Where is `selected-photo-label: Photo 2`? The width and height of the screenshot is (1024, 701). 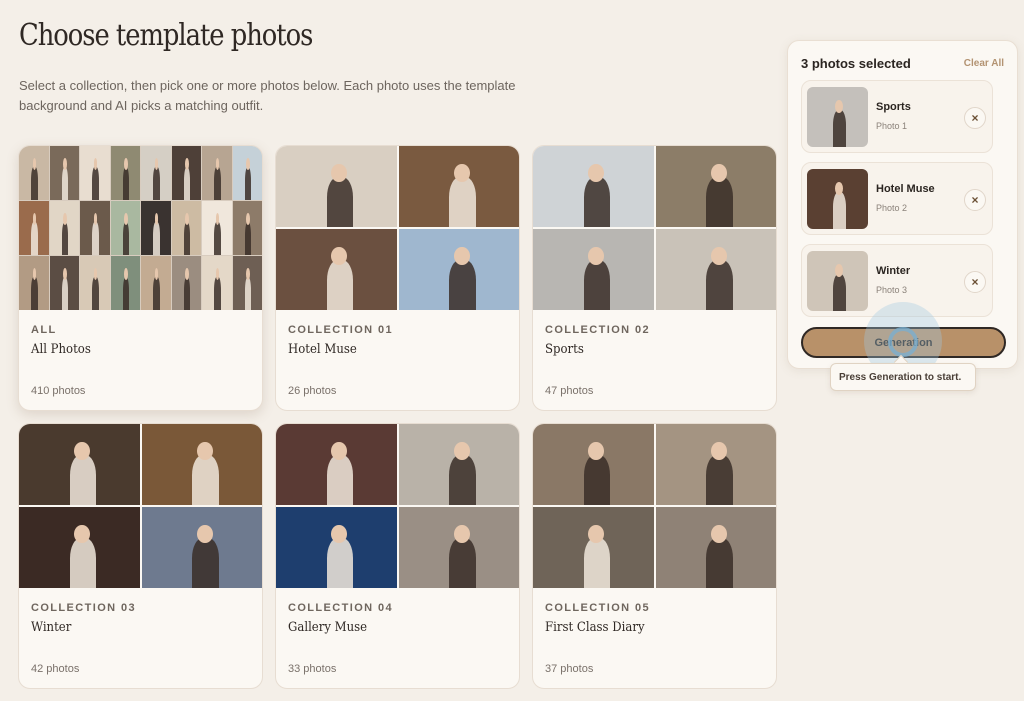
selected-photo-label: Photo 2 is located at coordinates (892, 208).